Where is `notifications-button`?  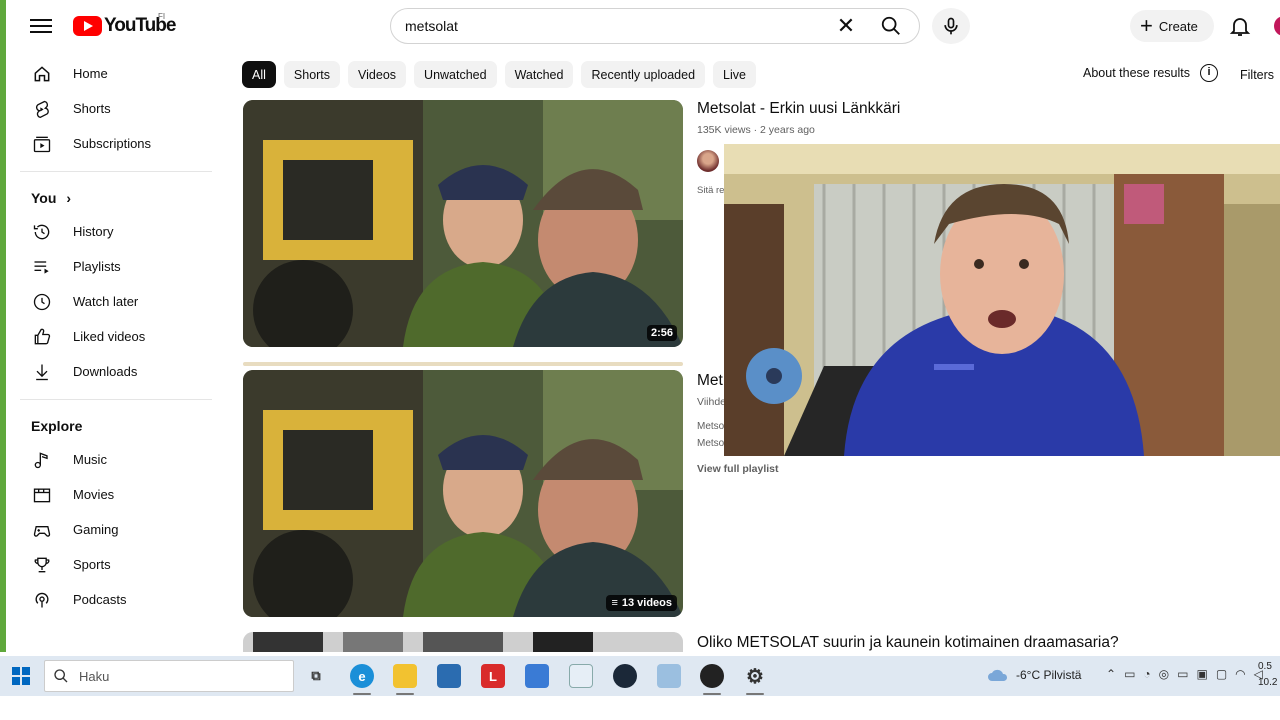
notifications-button is located at coordinates (1240, 26).